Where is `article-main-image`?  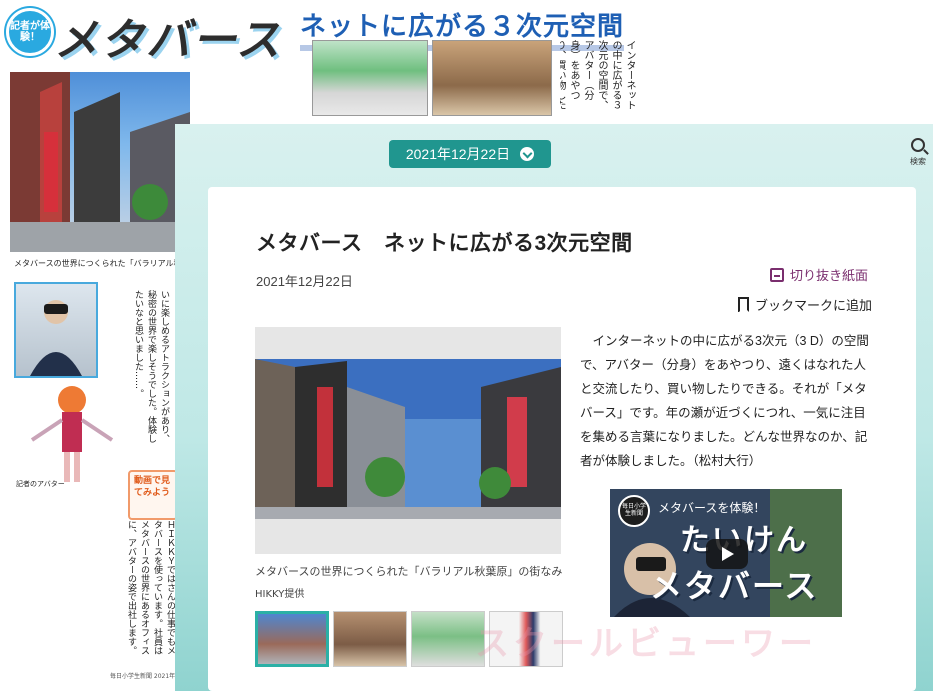
article-main-image is located at coordinates (408, 440).